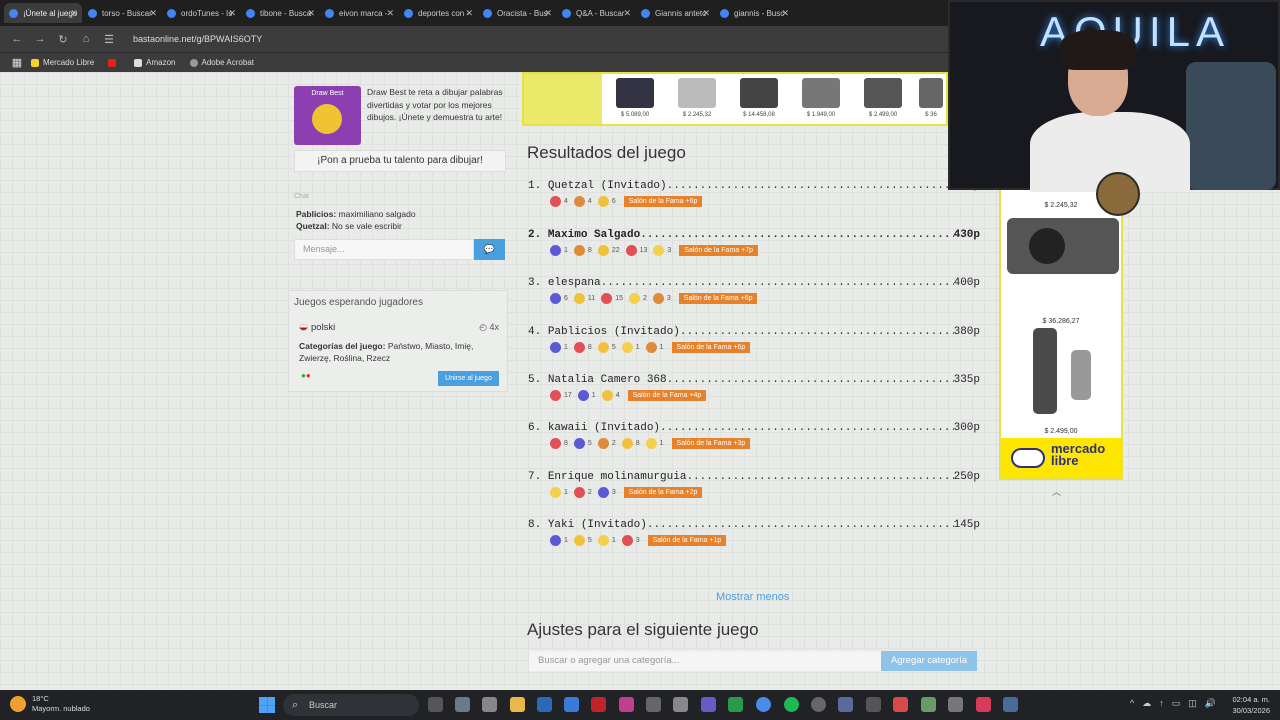 Image resolution: width=1280 pixels, height=720 pixels. Describe the element at coordinates (608, 250) in the screenshot. I see `reaction-laugh: 22` at that location.